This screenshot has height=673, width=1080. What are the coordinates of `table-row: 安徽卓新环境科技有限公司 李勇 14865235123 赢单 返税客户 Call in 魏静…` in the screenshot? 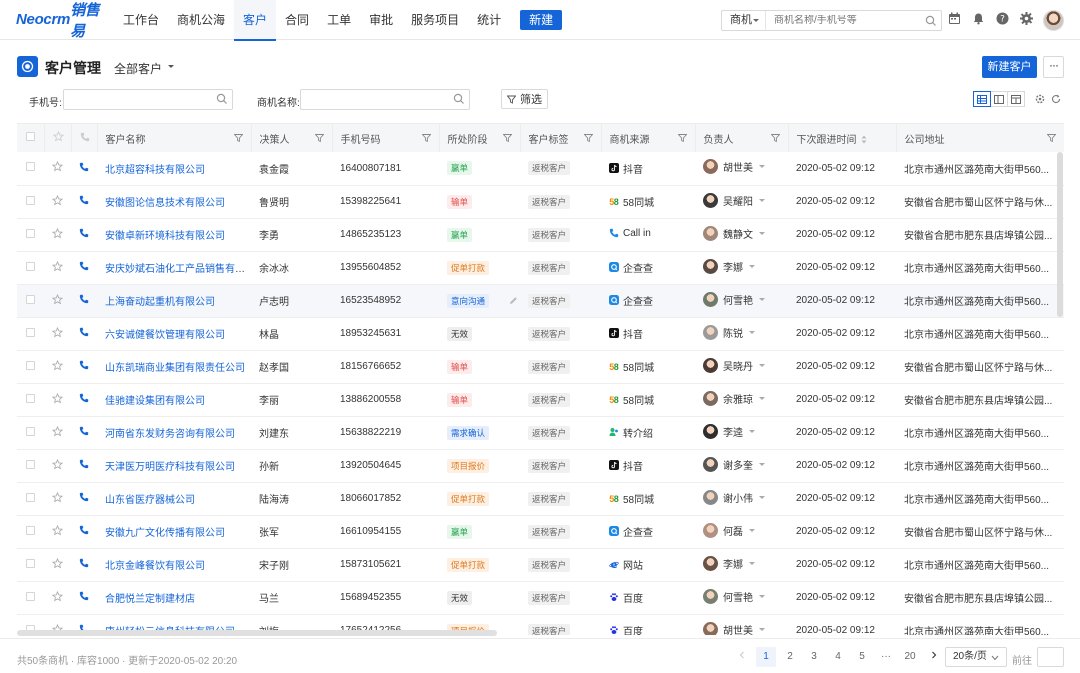 It's located at (540, 235).